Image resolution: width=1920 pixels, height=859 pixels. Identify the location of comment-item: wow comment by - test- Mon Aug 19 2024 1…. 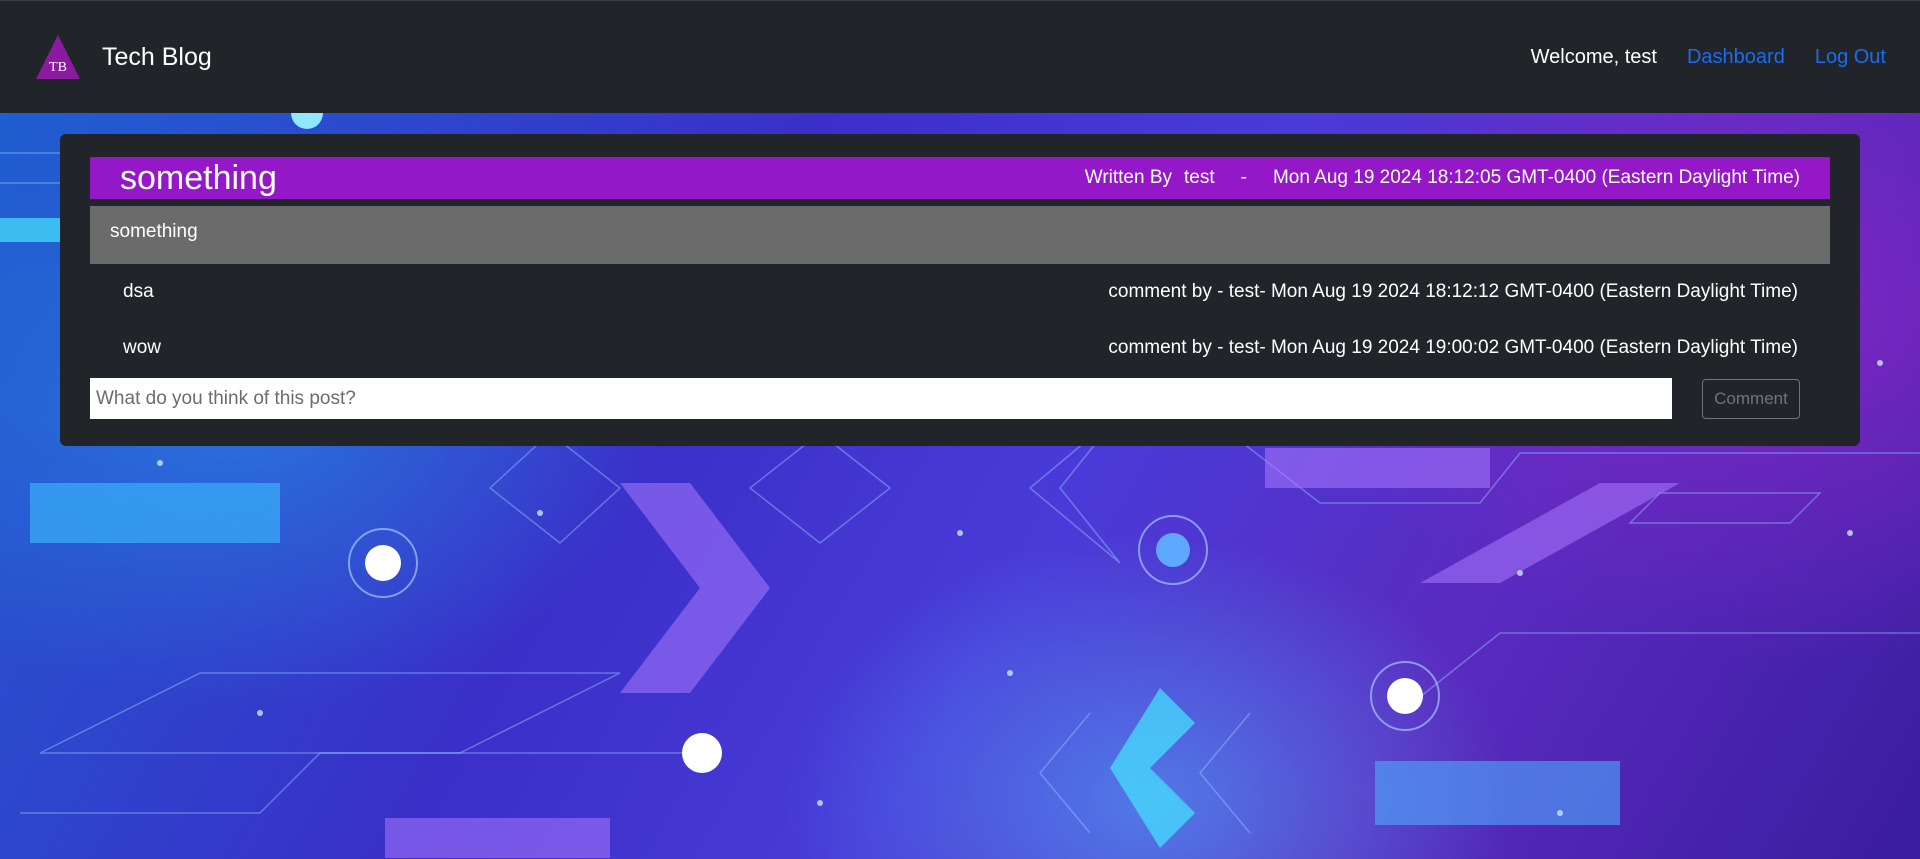
(960, 348).